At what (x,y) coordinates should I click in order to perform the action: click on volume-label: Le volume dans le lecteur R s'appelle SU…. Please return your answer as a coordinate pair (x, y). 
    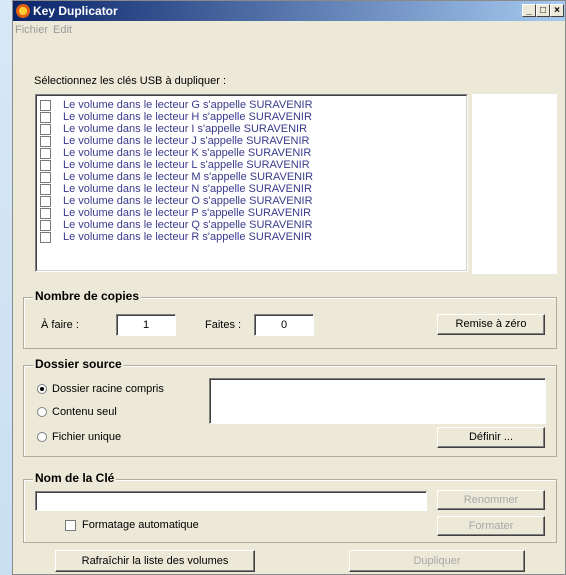
    Looking at the image, I should click on (187, 237).